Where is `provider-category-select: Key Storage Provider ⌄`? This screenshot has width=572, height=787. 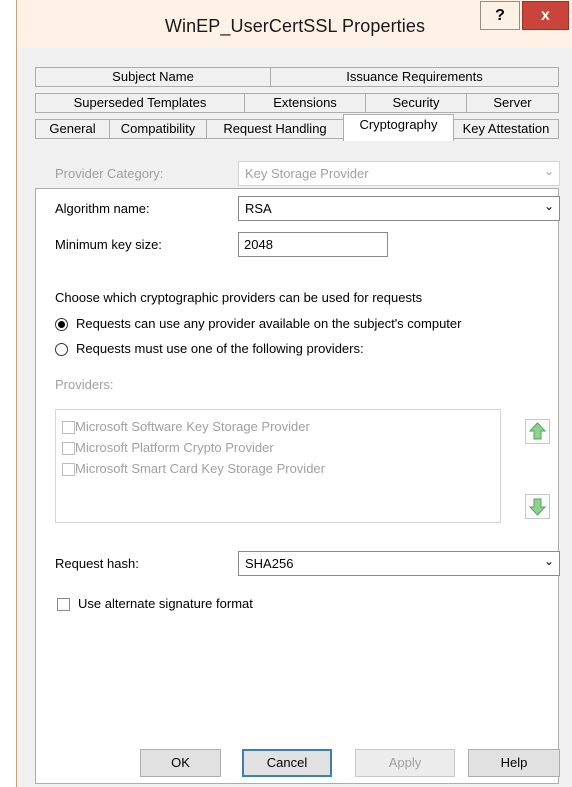 provider-category-select: Key Storage Provider ⌄ is located at coordinates (399, 173).